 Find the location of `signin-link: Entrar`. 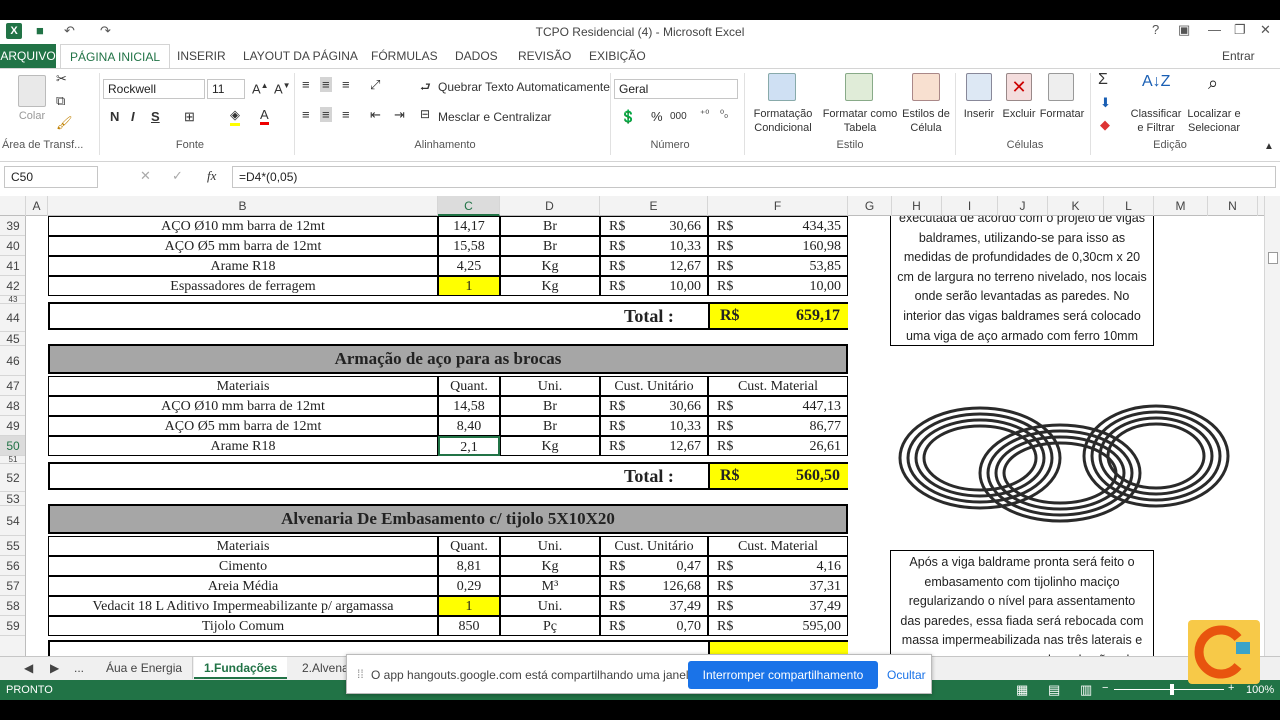

signin-link: Entrar is located at coordinates (1238, 56).